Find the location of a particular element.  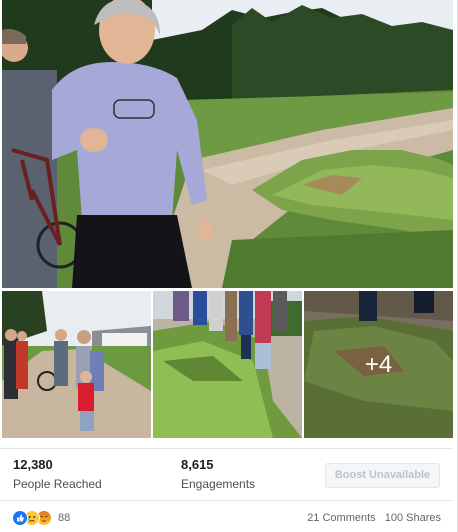

engagements-stat: 8,615 Engagements is located at coordinates (218, 474).